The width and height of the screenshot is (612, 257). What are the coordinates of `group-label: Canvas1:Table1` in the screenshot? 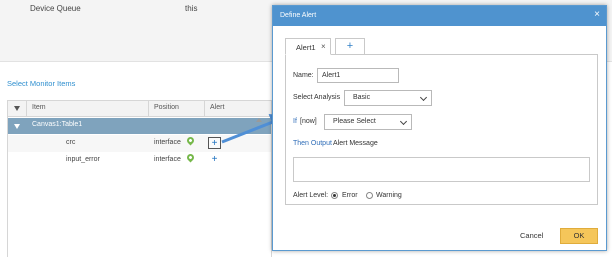 It's located at (57, 124).